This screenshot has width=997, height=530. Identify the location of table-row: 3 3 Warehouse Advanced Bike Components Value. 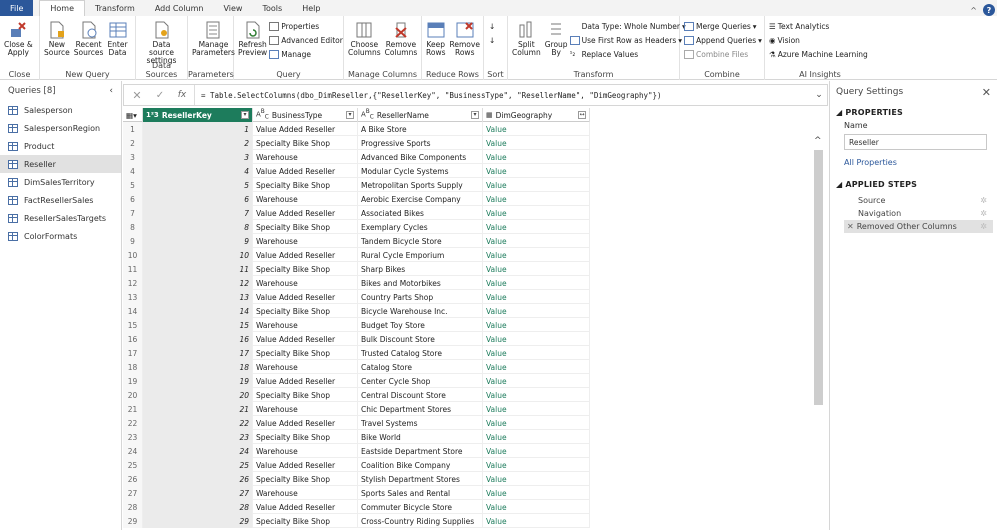
(356, 157).